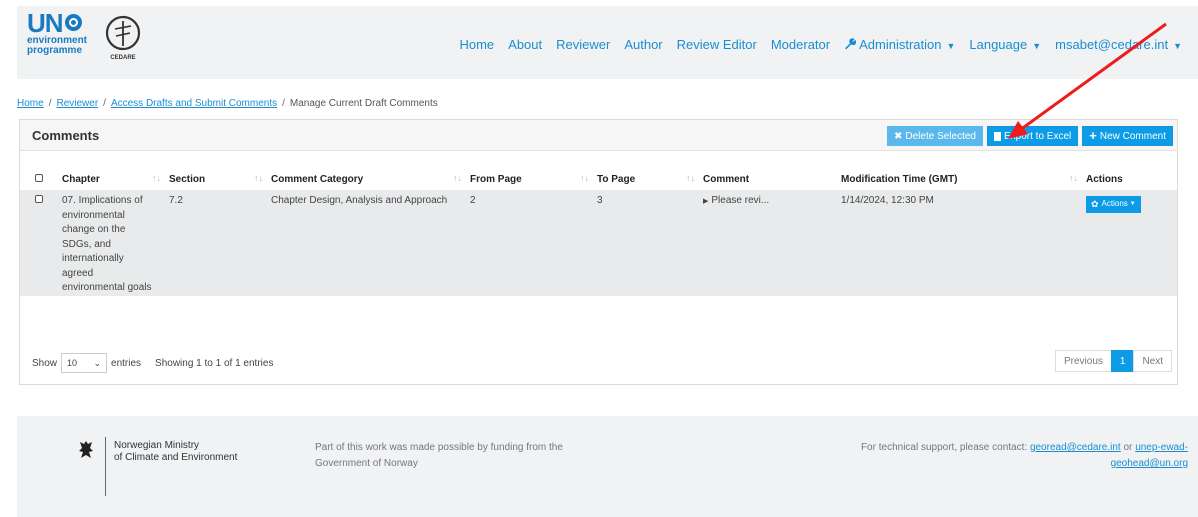 The height and width of the screenshot is (517, 1198). Describe the element at coordinates (473, 200) in the screenshot. I see `cell-from-page: 2` at that location.